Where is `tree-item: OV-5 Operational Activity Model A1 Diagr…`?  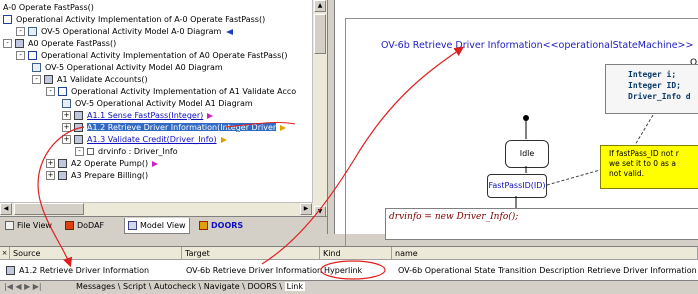 tree-item: OV-5 Operational Activity Model A1 Diagr… is located at coordinates (157, 104).